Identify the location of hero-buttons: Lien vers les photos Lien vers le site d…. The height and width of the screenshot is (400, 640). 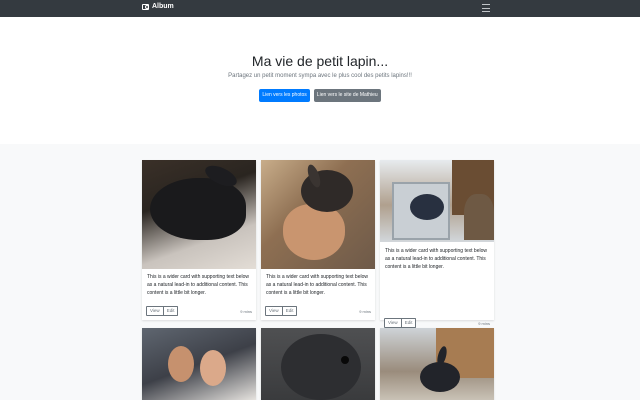
(320, 95).